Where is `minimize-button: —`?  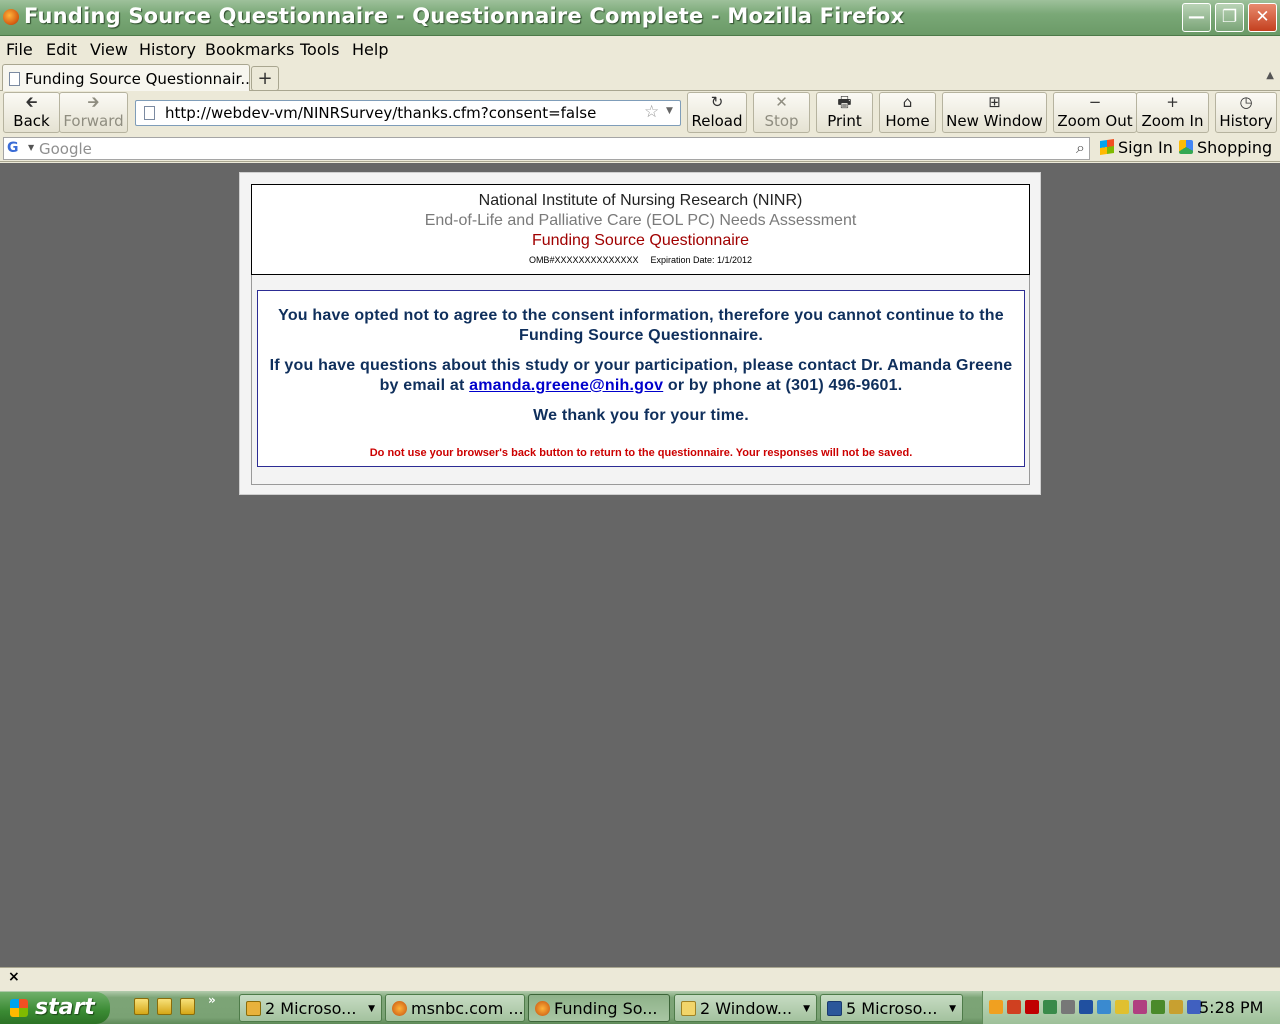
minimize-button: — is located at coordinates (1196, 17).